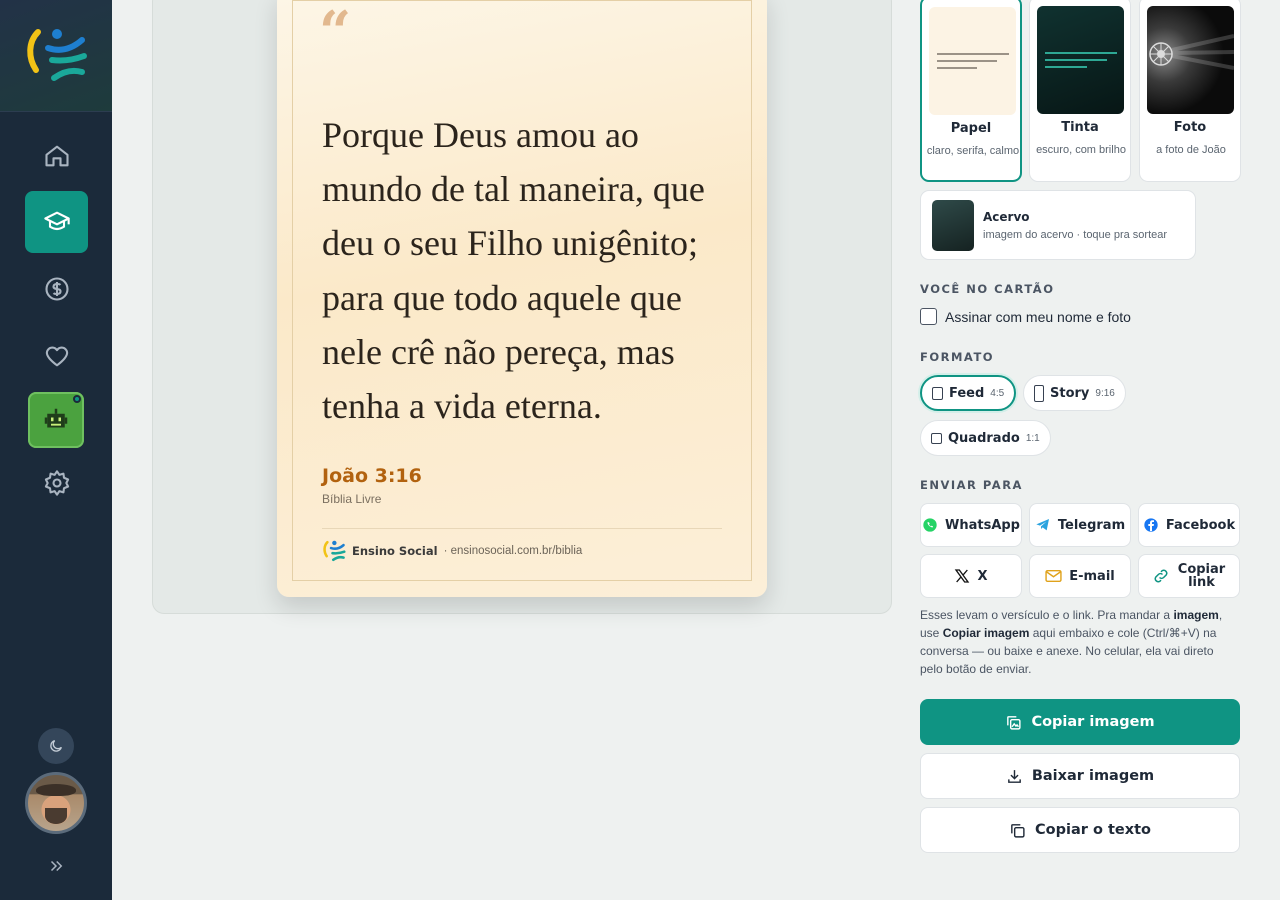  What do you see at coordinates (982, 576) in the screenshot?
I see `share-label: X` at bounding box center [982, 576].